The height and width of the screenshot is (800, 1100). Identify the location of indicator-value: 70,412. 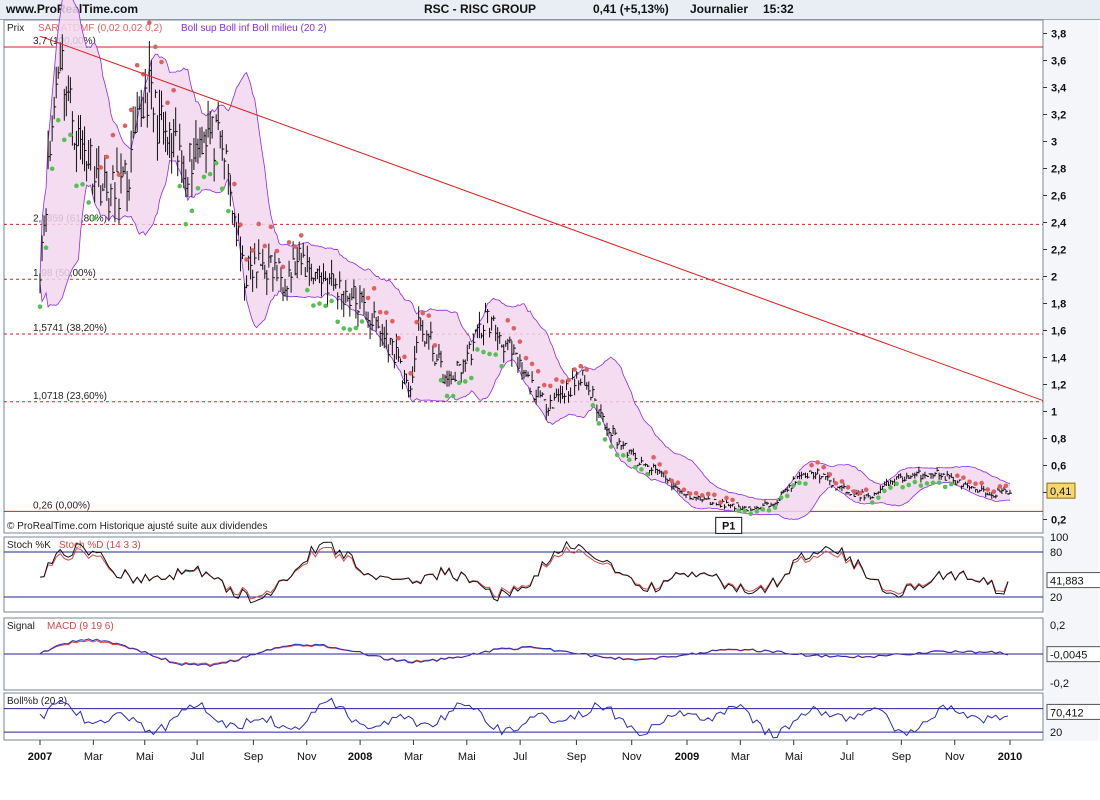
(1067, 713).